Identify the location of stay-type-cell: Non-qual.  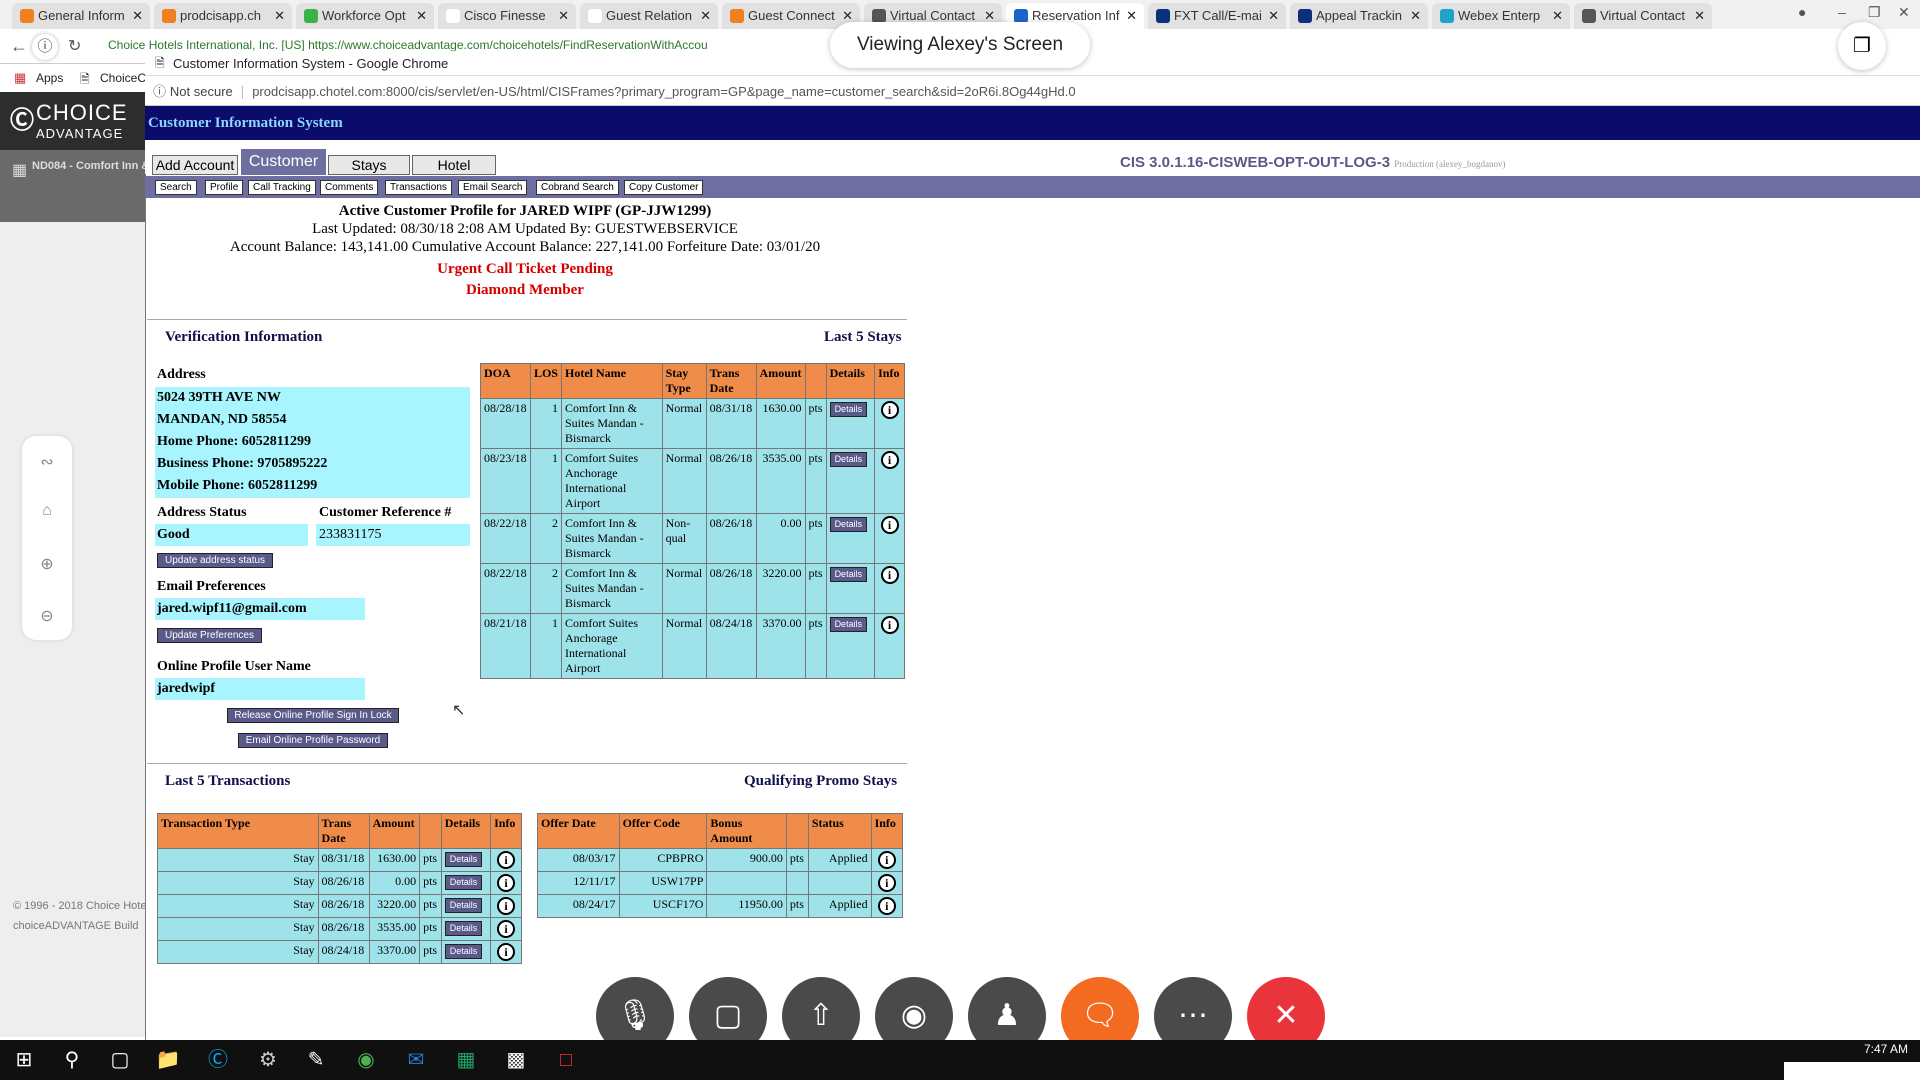
(684, 538).